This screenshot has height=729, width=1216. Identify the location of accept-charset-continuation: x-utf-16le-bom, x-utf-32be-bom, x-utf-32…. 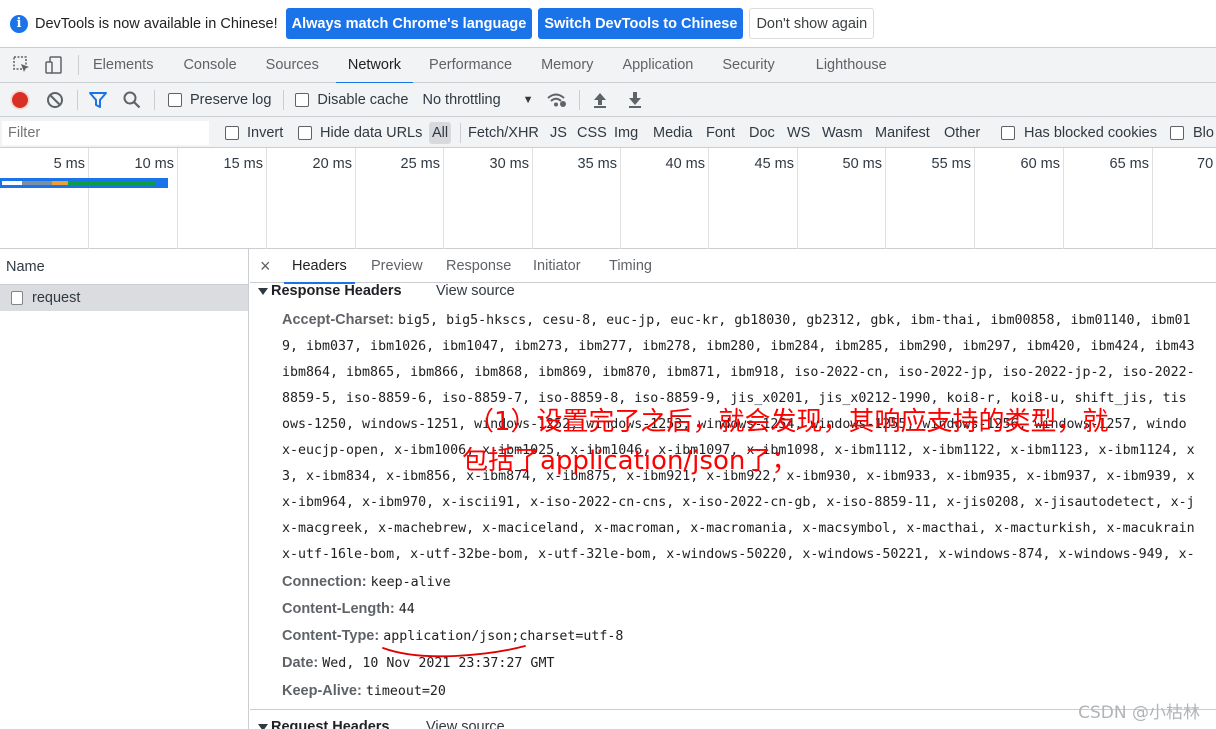
(738, 554).